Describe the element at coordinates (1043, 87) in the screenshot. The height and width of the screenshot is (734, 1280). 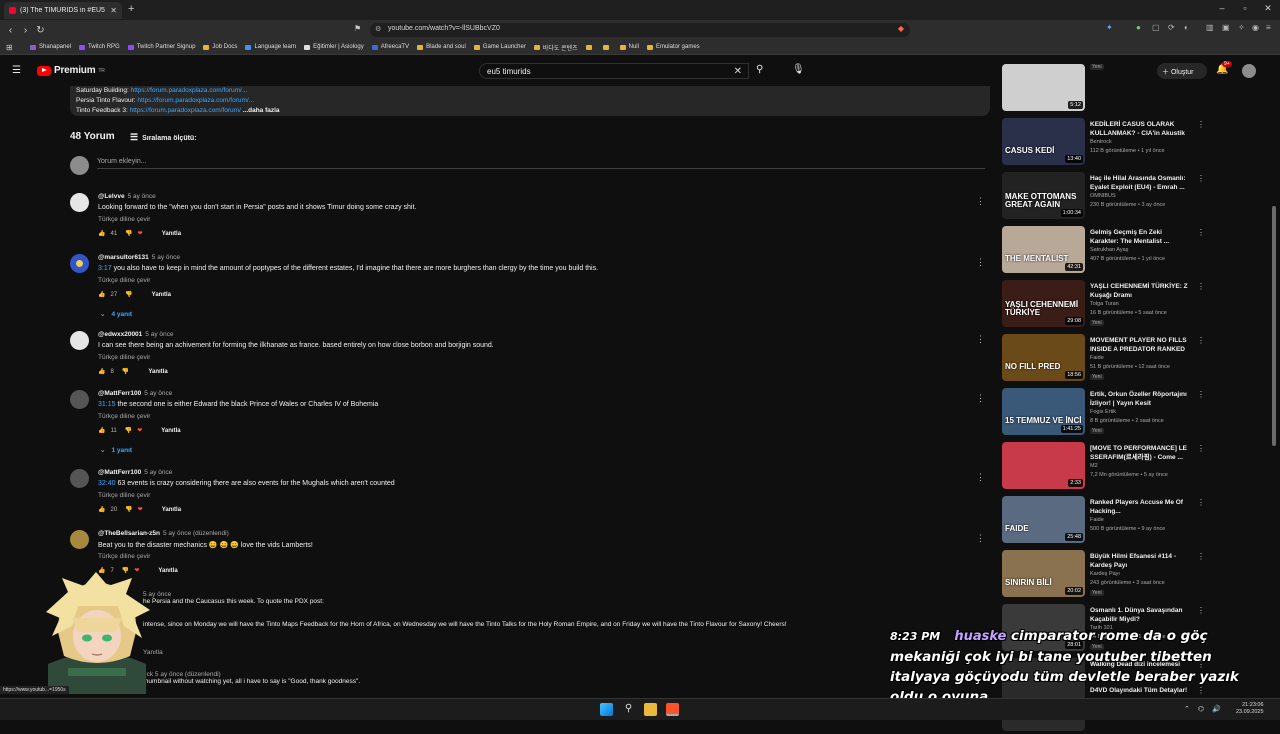
I see `video-thumbnail: 5:12` at that location.